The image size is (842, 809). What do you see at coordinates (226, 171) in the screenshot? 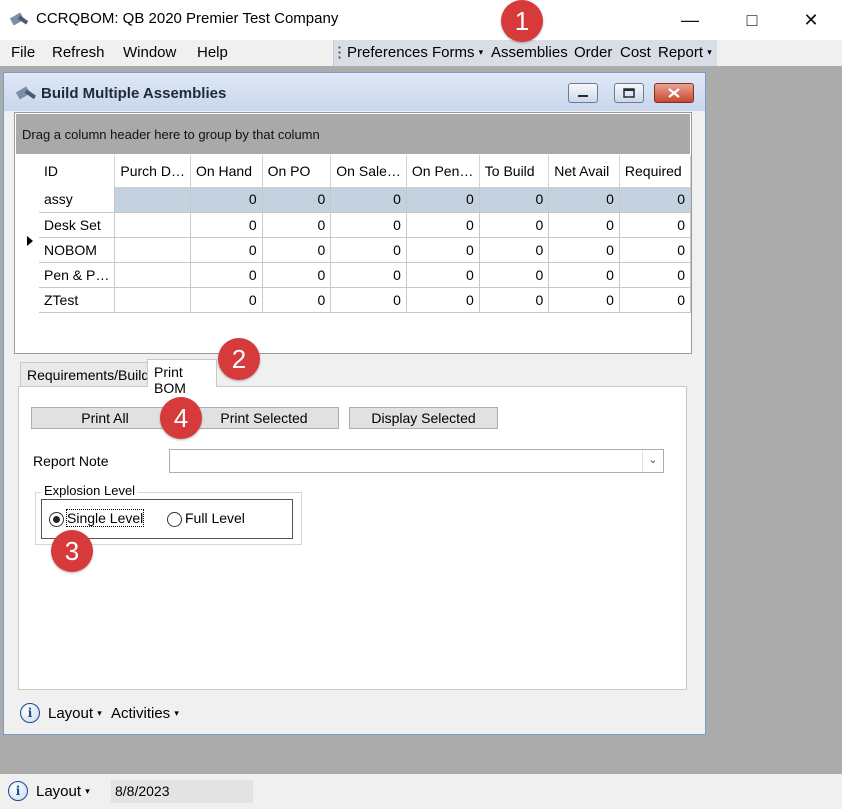
I see `col-on-hand: On Hand` at bounding box center [226, 171].